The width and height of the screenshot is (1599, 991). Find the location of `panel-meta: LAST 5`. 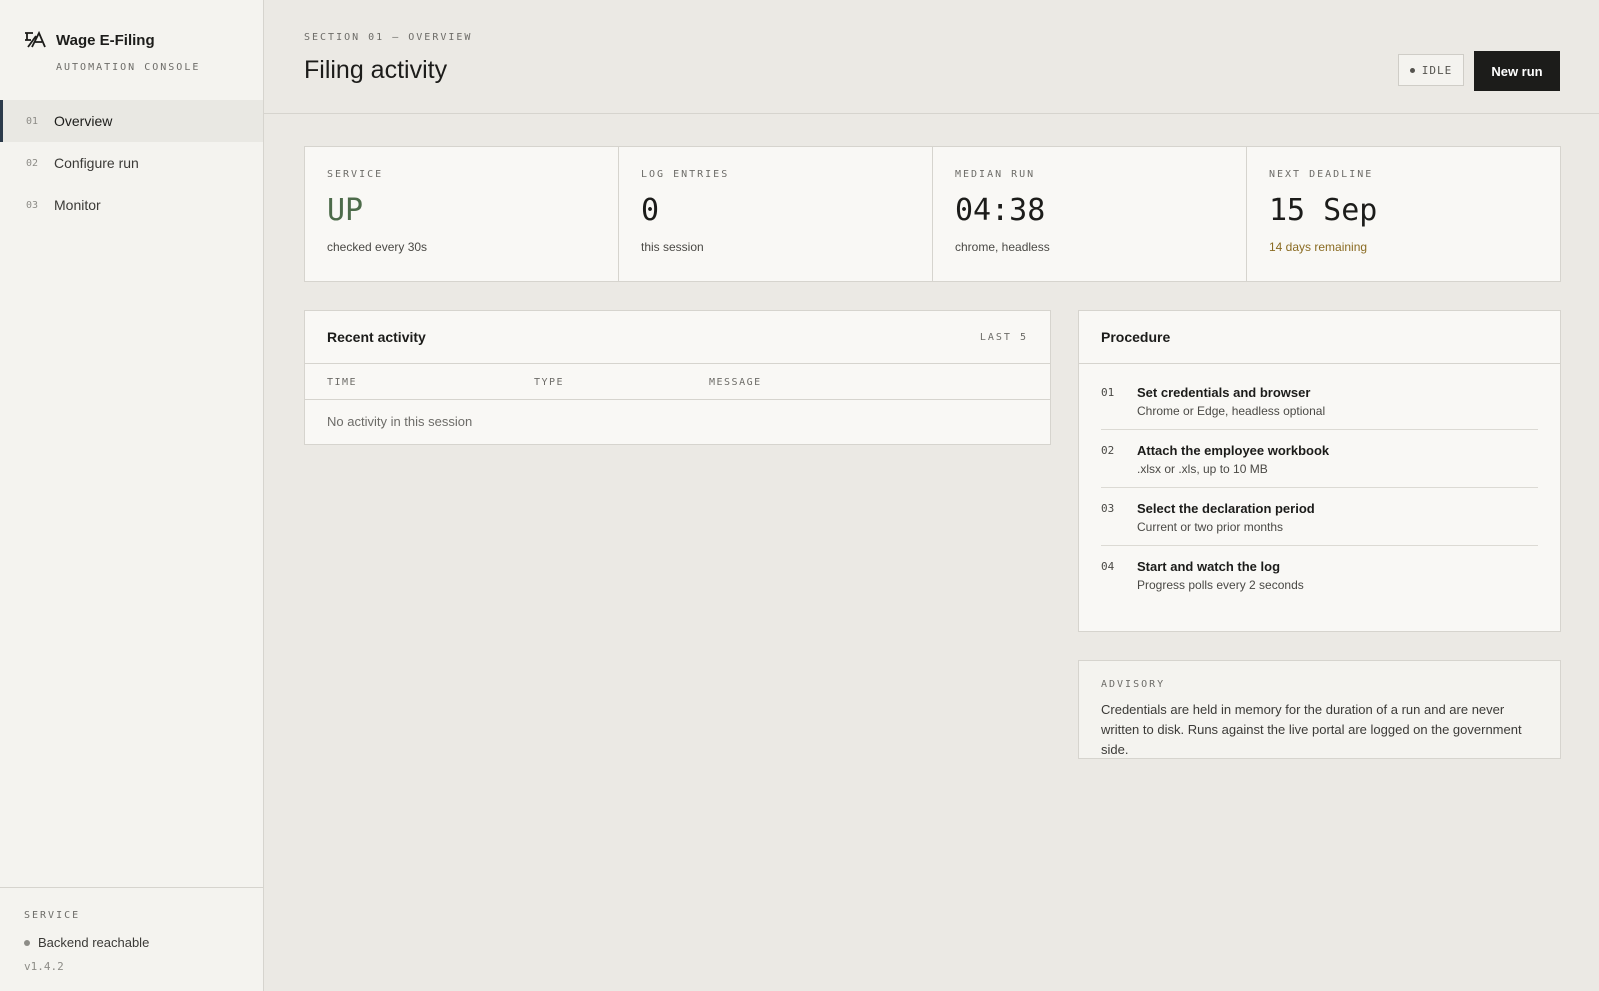

panel-meta: LAST 5 is located at coordinates (1003, 337).